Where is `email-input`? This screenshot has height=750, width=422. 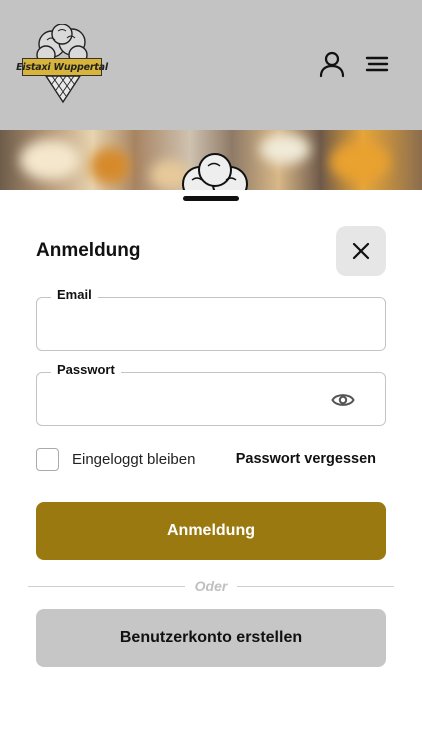
email-input is located at coordinates (191, 324).